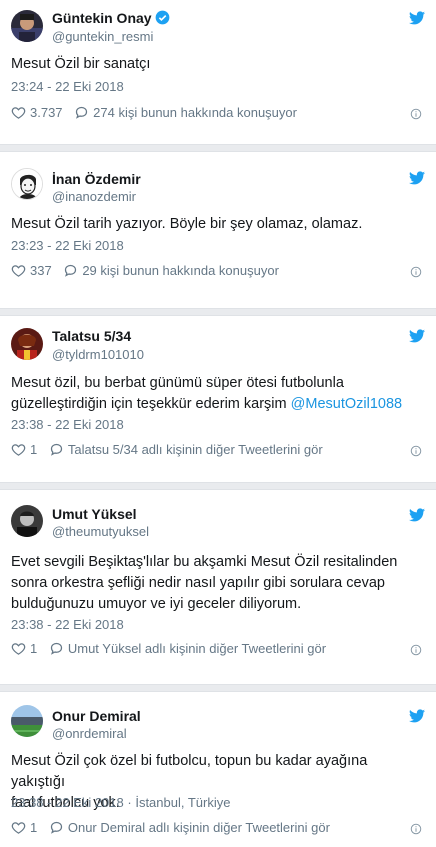  What do you see at coordinates (46, 113) in the screenshot?
I see `like-count: 3.737` at bounding box center [46, 113].